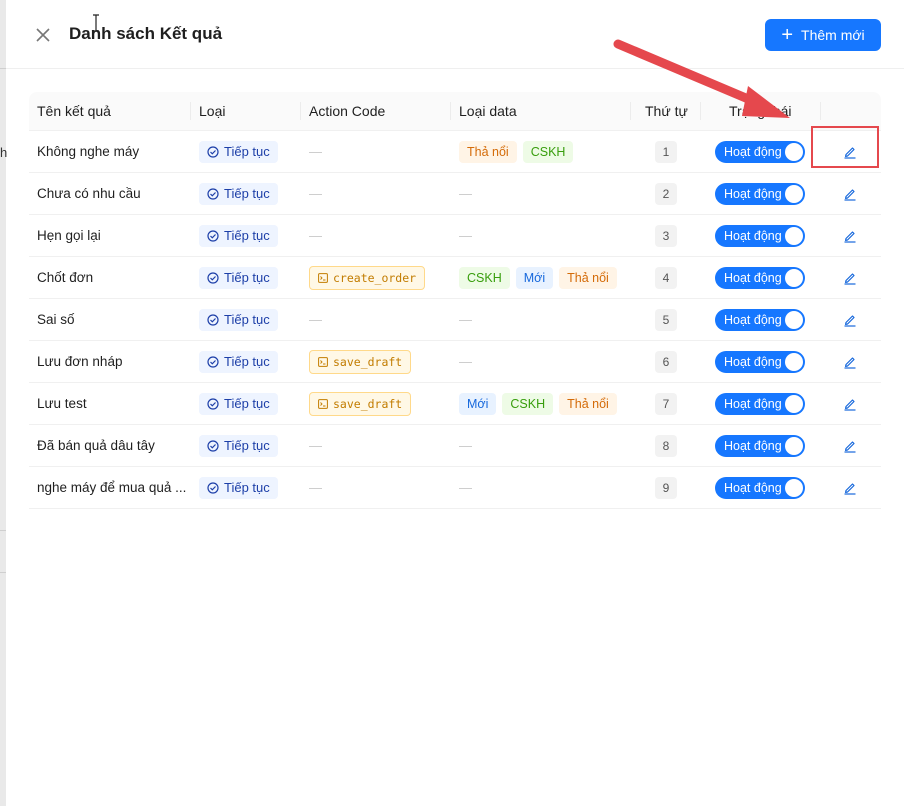 Image resolution: width=904 pixels, height=806 pixels. Describe the element at coordinates (666, 361) in the screenshot. I see `order-cell: 6` at that location.